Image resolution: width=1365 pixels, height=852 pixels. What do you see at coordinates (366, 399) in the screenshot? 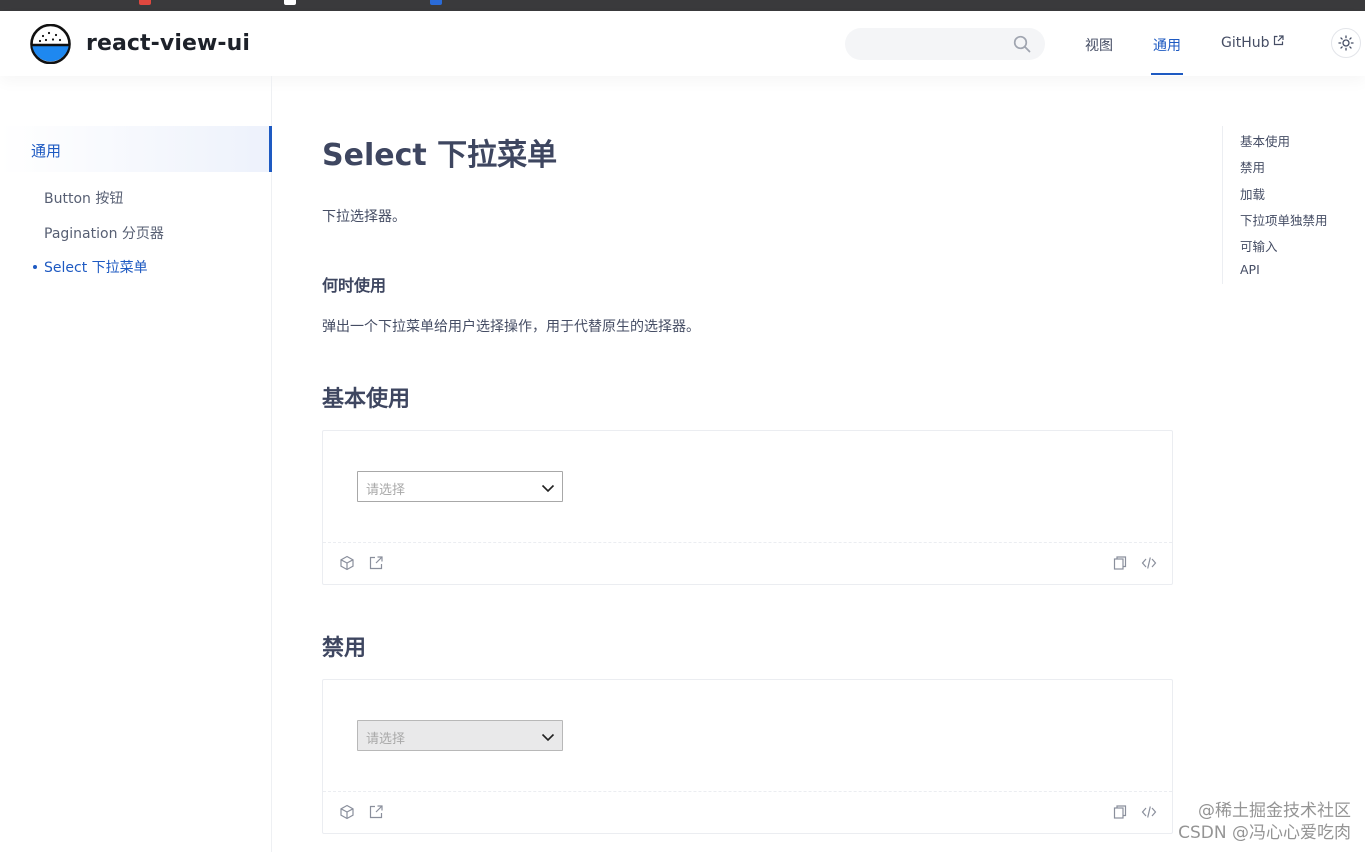
I see `section-title-basic: 基本使用` at bounding box center [366, 399].